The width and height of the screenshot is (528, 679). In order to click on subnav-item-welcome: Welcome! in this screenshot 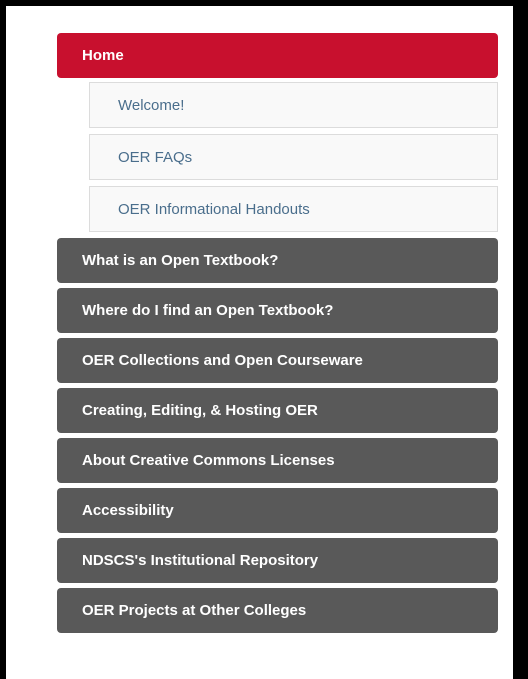, I will do `click(293, 105)`.